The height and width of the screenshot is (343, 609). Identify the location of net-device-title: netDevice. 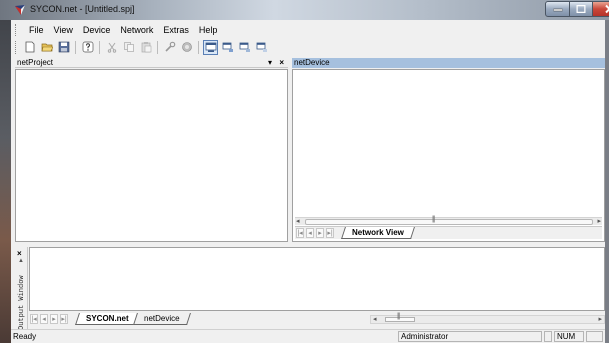
(312, 62).